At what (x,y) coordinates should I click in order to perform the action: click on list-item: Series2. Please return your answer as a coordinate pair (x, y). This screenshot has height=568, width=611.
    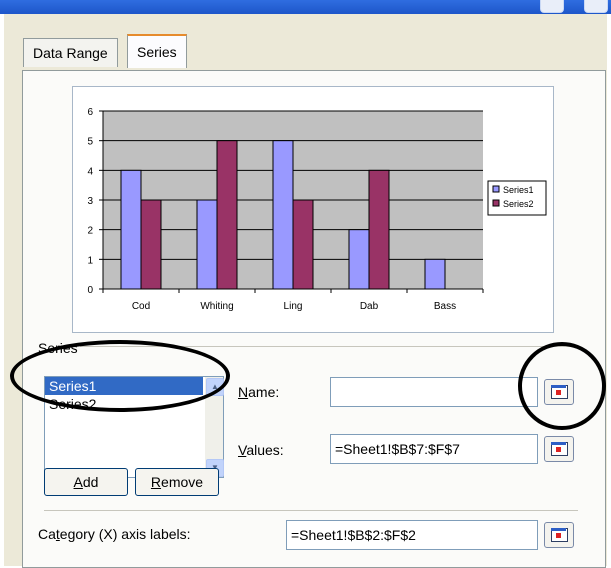
    Looking at the image, I should click on (124, 404).